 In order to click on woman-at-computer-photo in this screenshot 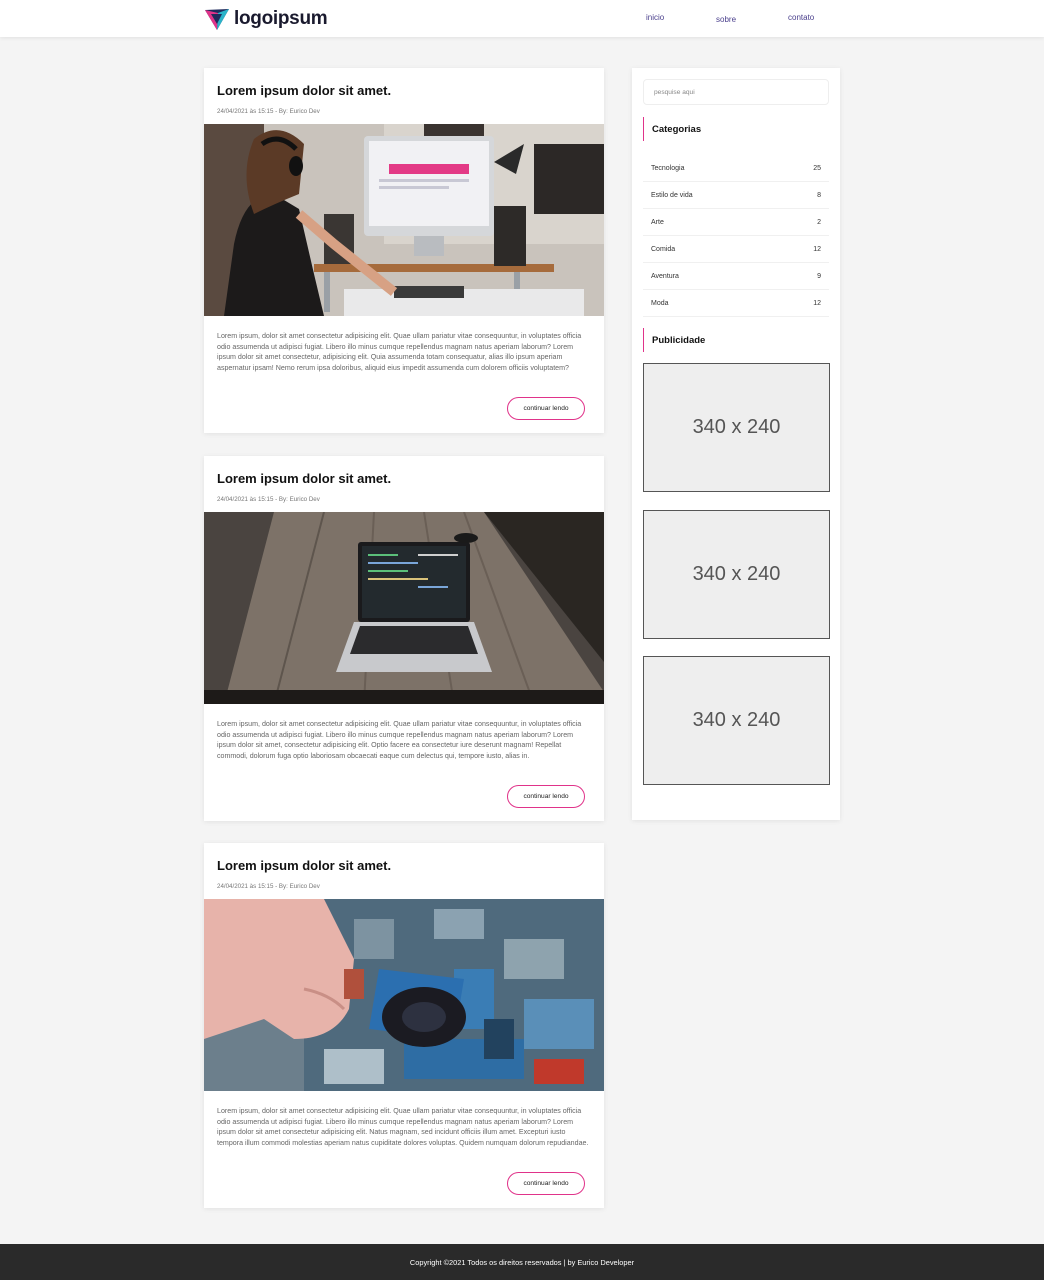, I will do `click(404, 220)`.